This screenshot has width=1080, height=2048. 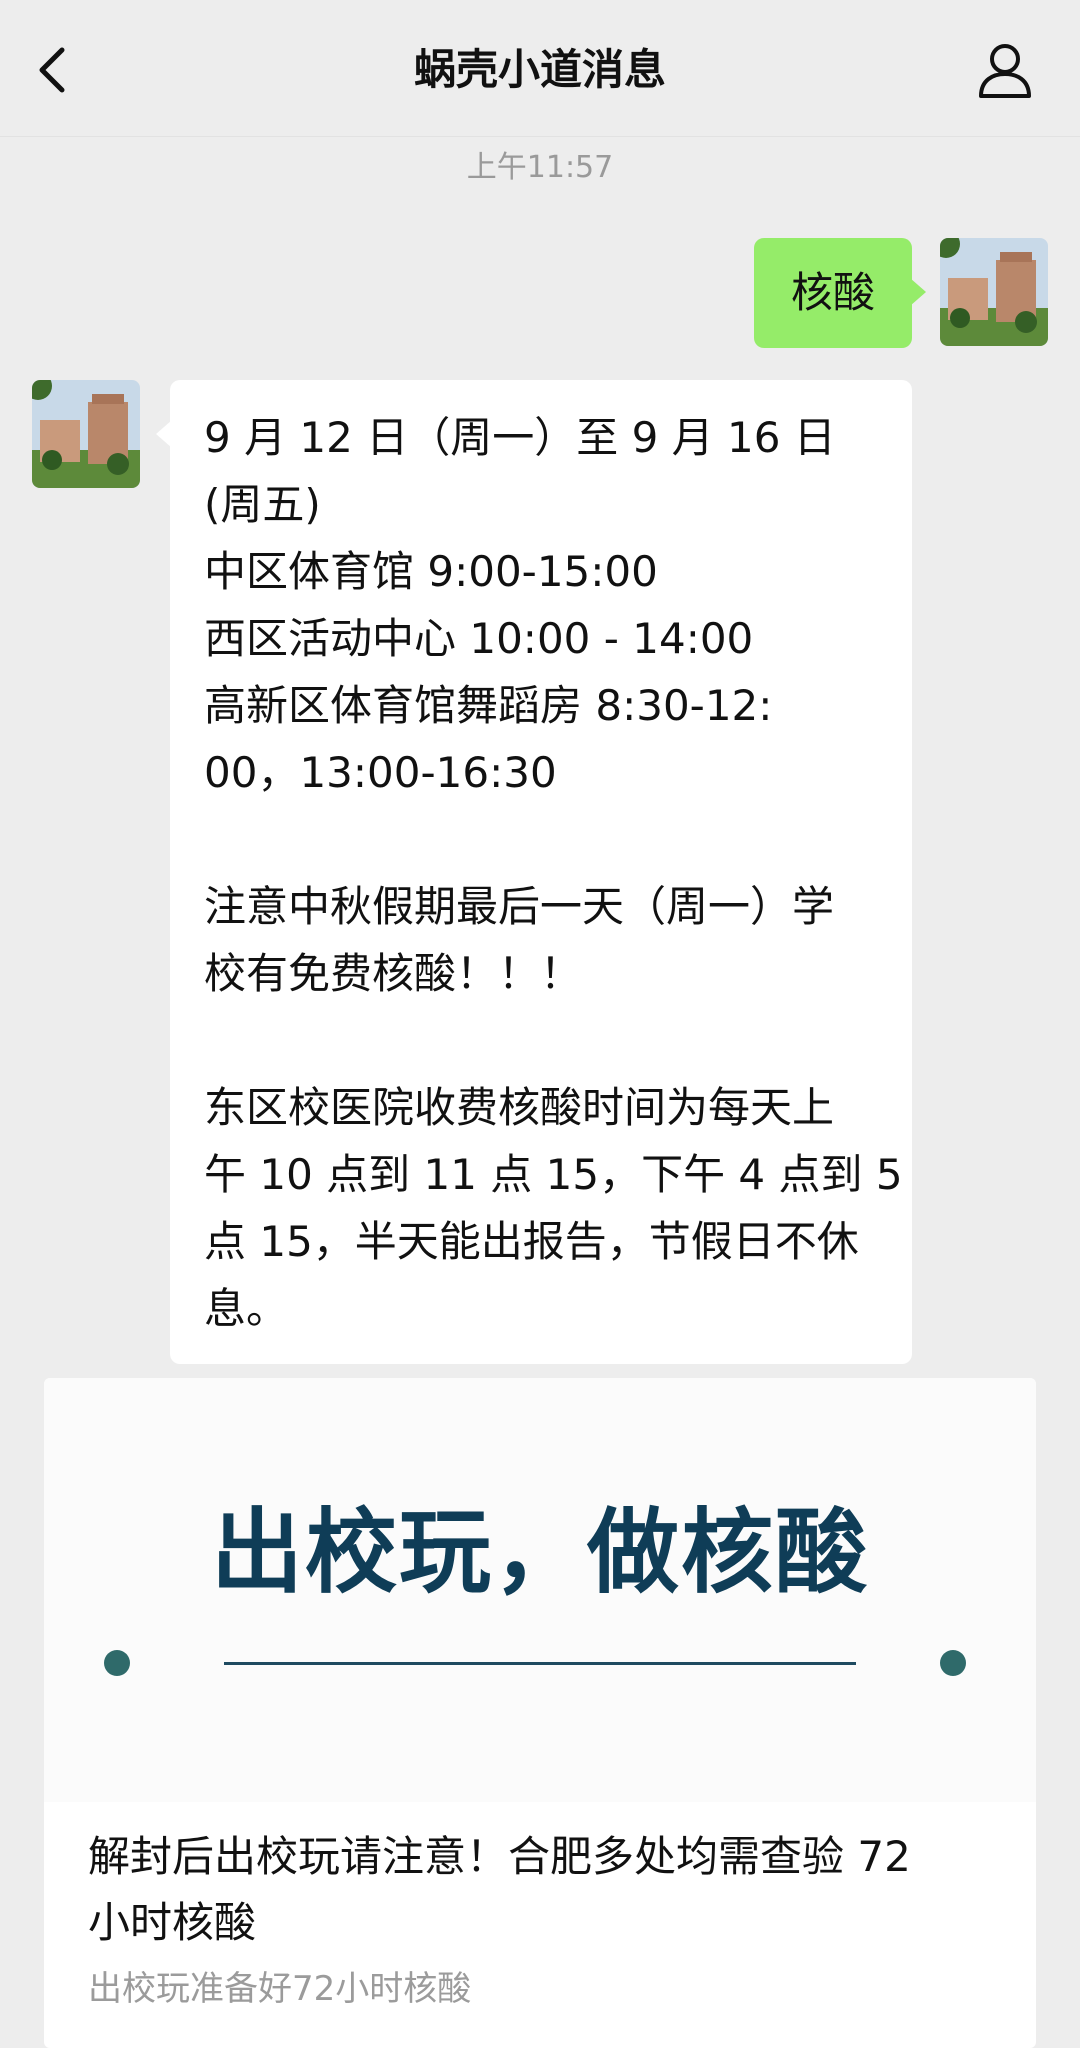 What do you see at coordinates (531, 1241) in the screenshot?
I see `message-line: 点 15，半天能出报告，节假日不休` at bounding box center [531, 1241].